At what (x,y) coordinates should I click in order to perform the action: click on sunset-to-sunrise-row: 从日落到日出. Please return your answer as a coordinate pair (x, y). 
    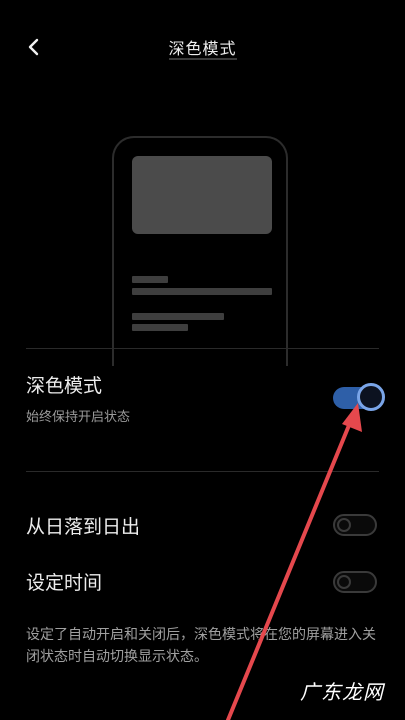
    Looking at the image, I should click on (202, 526).